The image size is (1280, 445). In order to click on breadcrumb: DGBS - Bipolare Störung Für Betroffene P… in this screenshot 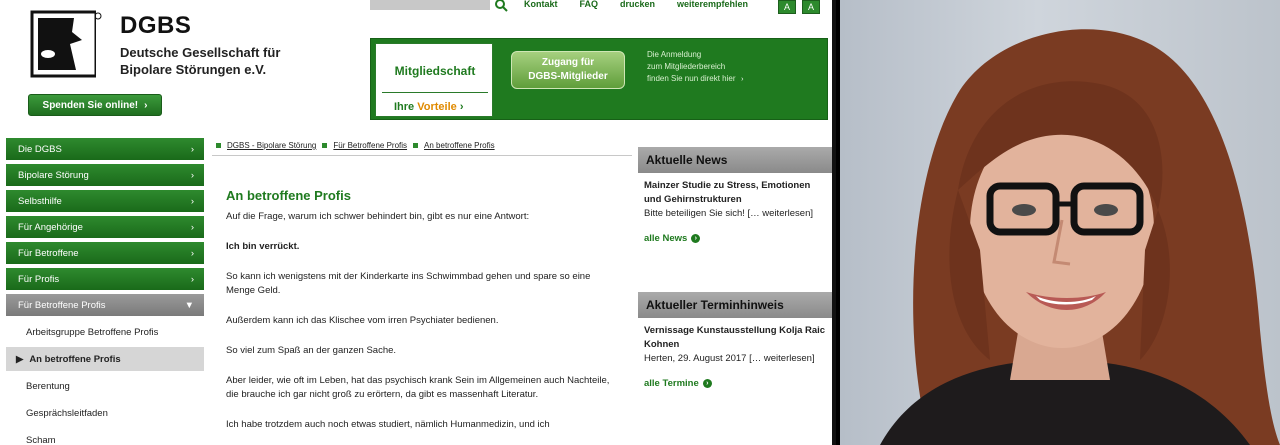, I will do `click(355, 145)`.